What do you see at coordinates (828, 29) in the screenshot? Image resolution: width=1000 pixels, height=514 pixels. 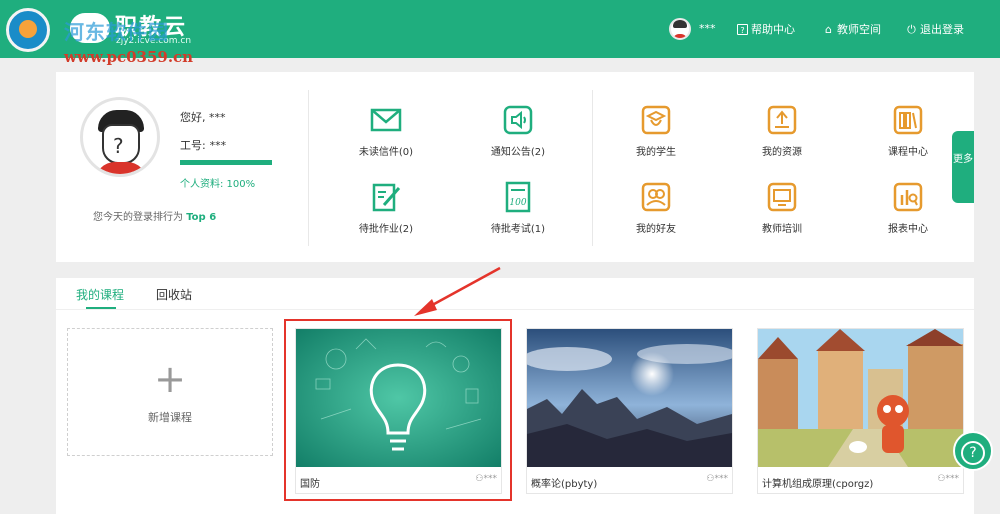 I see `home-icon: ⌂` at bounding box center [828, 29].